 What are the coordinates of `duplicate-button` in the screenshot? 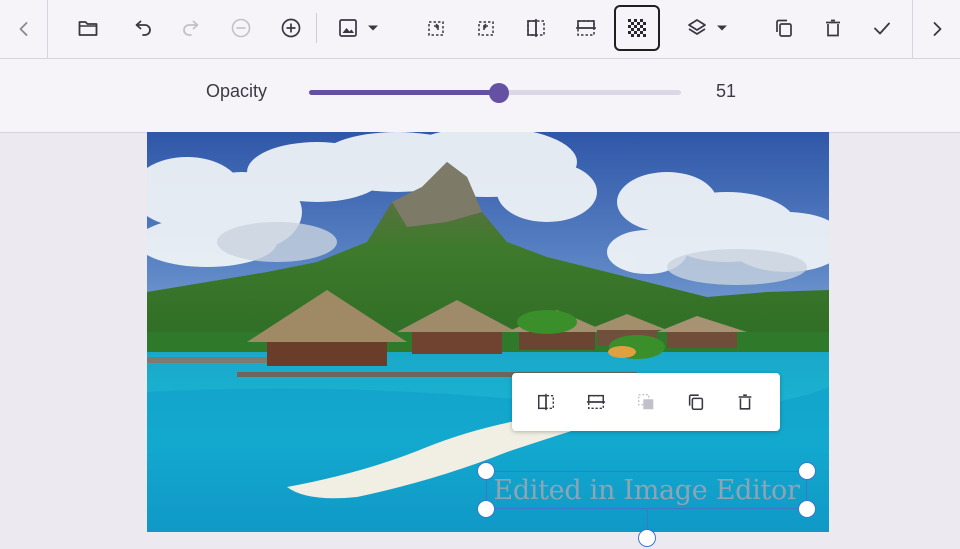 It's located at (784, 28).